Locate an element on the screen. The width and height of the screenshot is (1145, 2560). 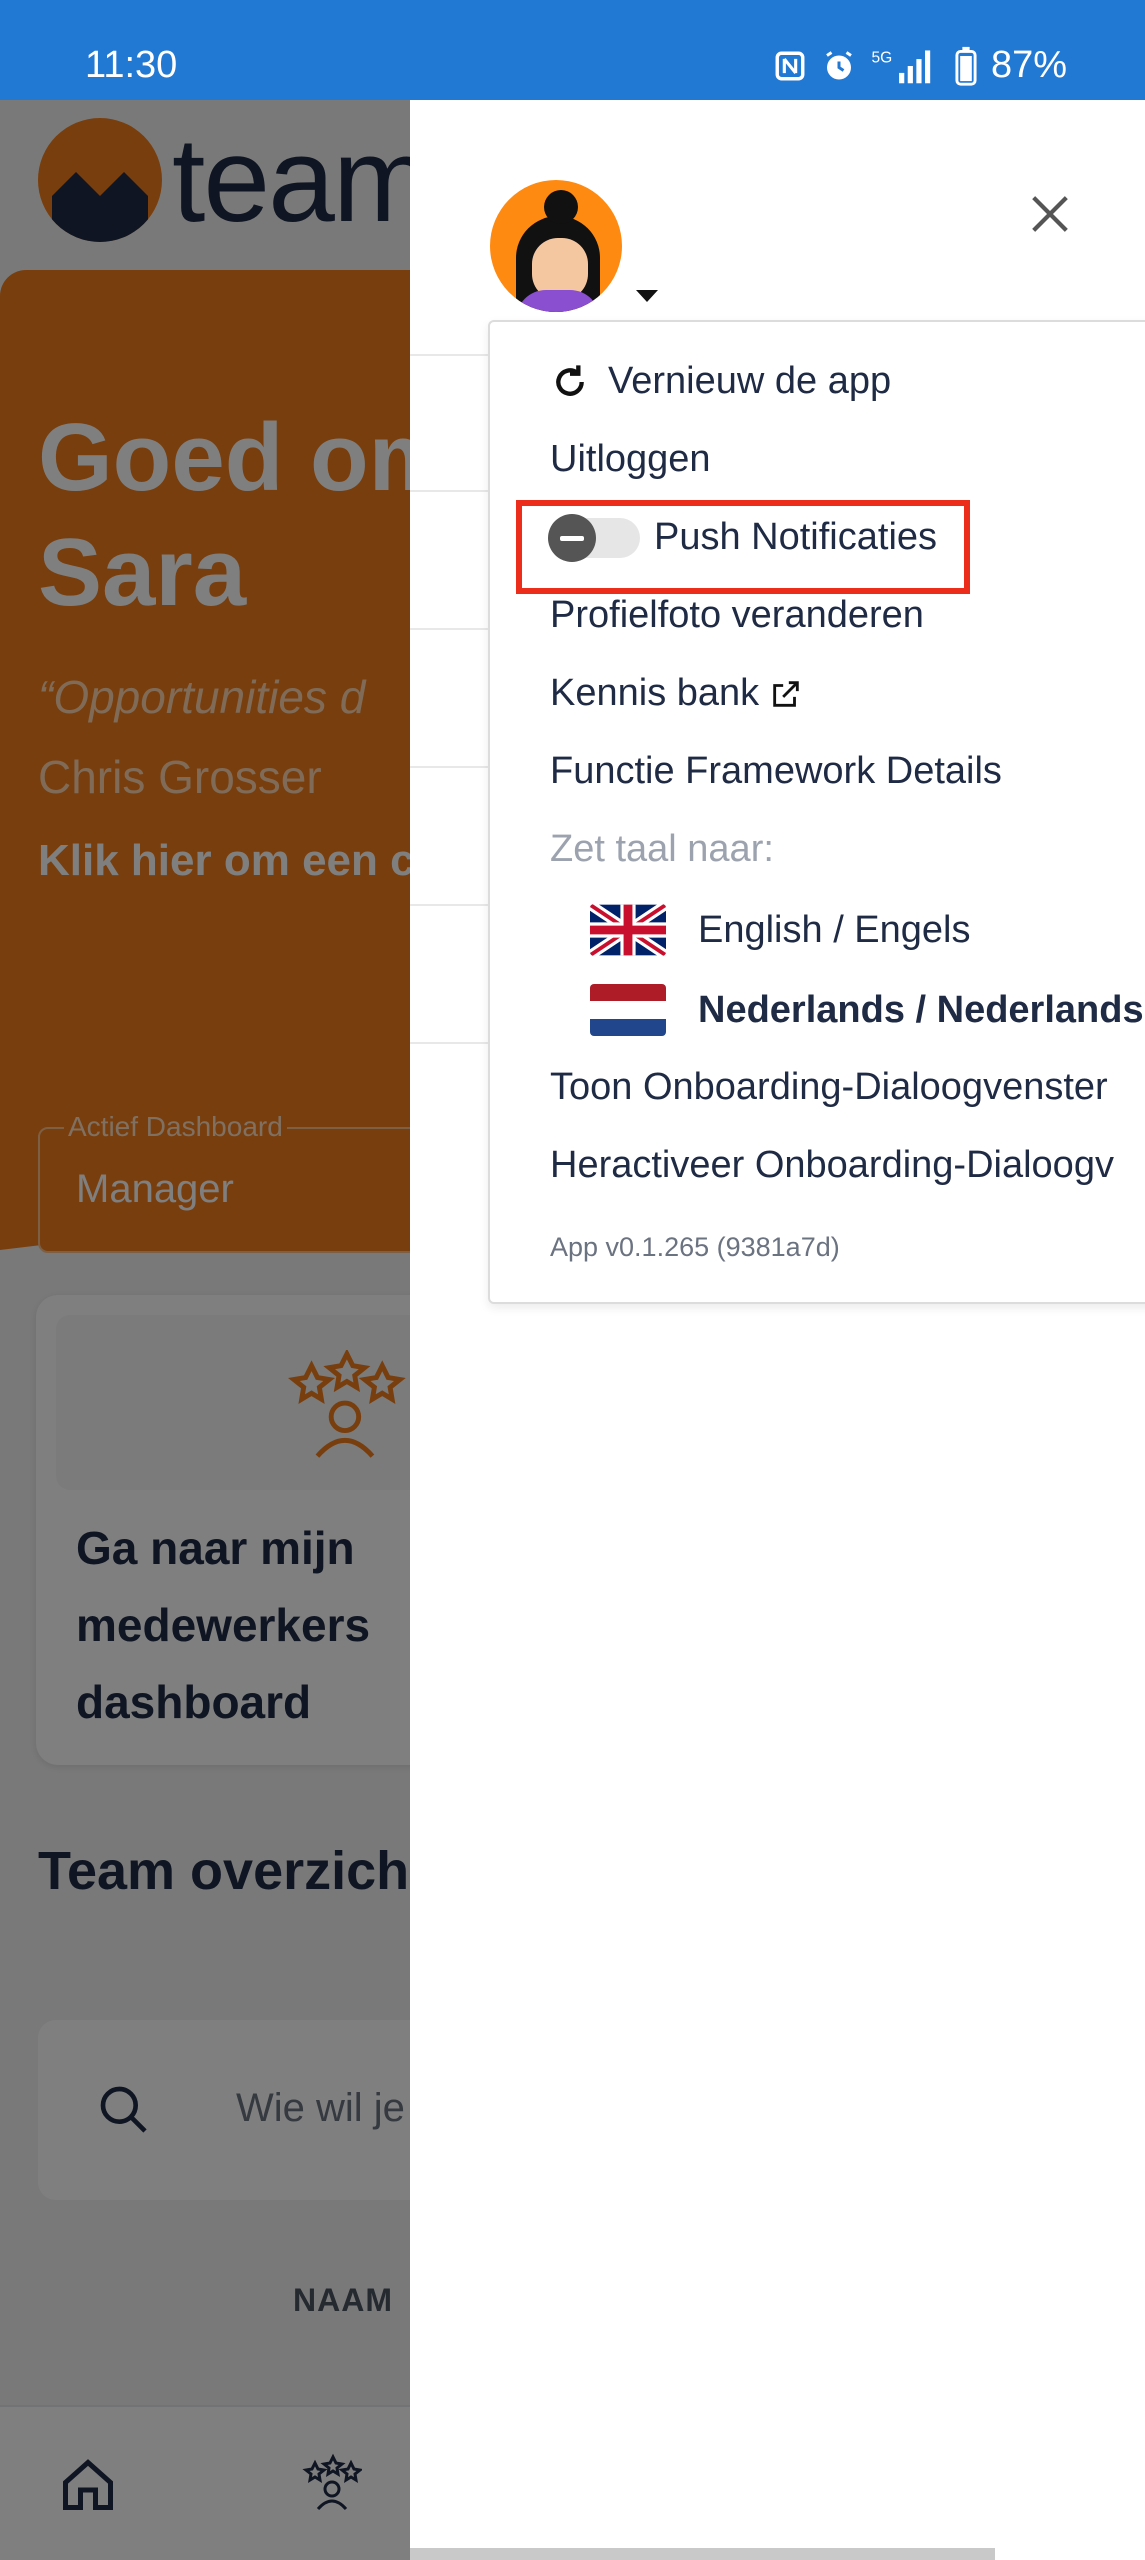
menu-item-reactivate-onboarding: Heractiveer Onboarding-Dialoogv is located at coordinates (832, 1165).